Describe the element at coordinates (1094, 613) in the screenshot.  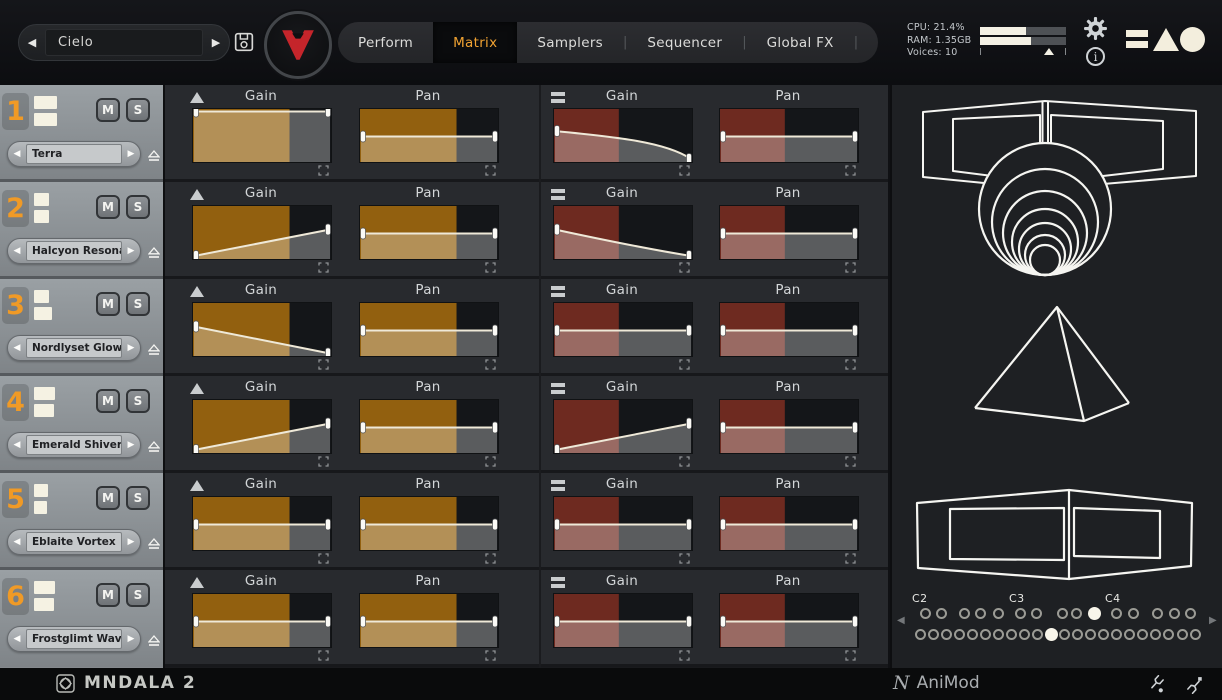
I see `black-key-dot-active` at that location.